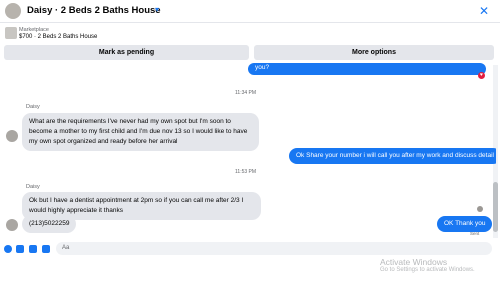 The height and width of the screenshot is (288, 500). Describe the element at coordinates (20, 249) in the screenshot. I see `sticker-icon` at that location.